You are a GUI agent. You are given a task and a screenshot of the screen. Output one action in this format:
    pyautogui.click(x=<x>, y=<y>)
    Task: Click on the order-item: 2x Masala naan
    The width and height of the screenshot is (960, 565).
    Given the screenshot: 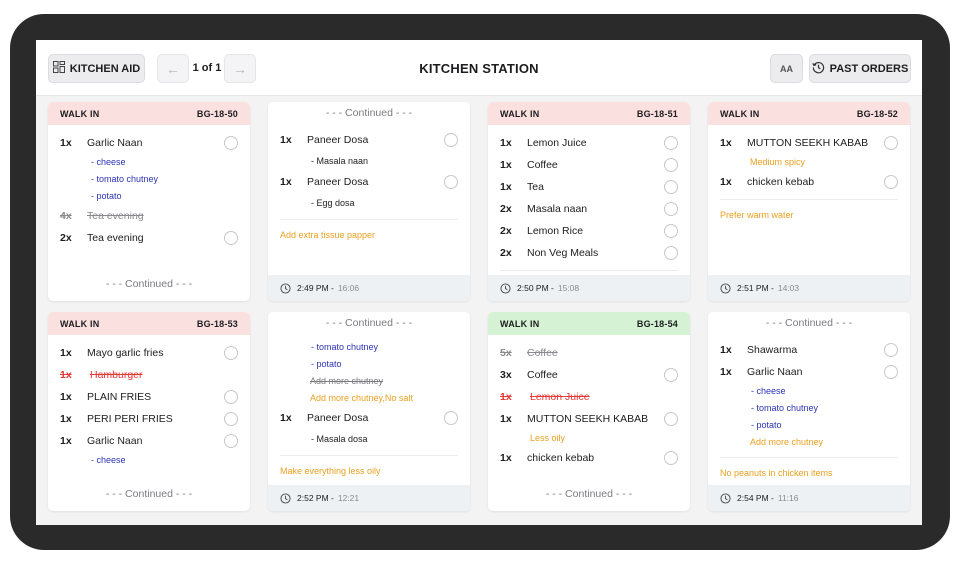 What is the action you would take?
    pyautogui.click(x=589, y=209)
    